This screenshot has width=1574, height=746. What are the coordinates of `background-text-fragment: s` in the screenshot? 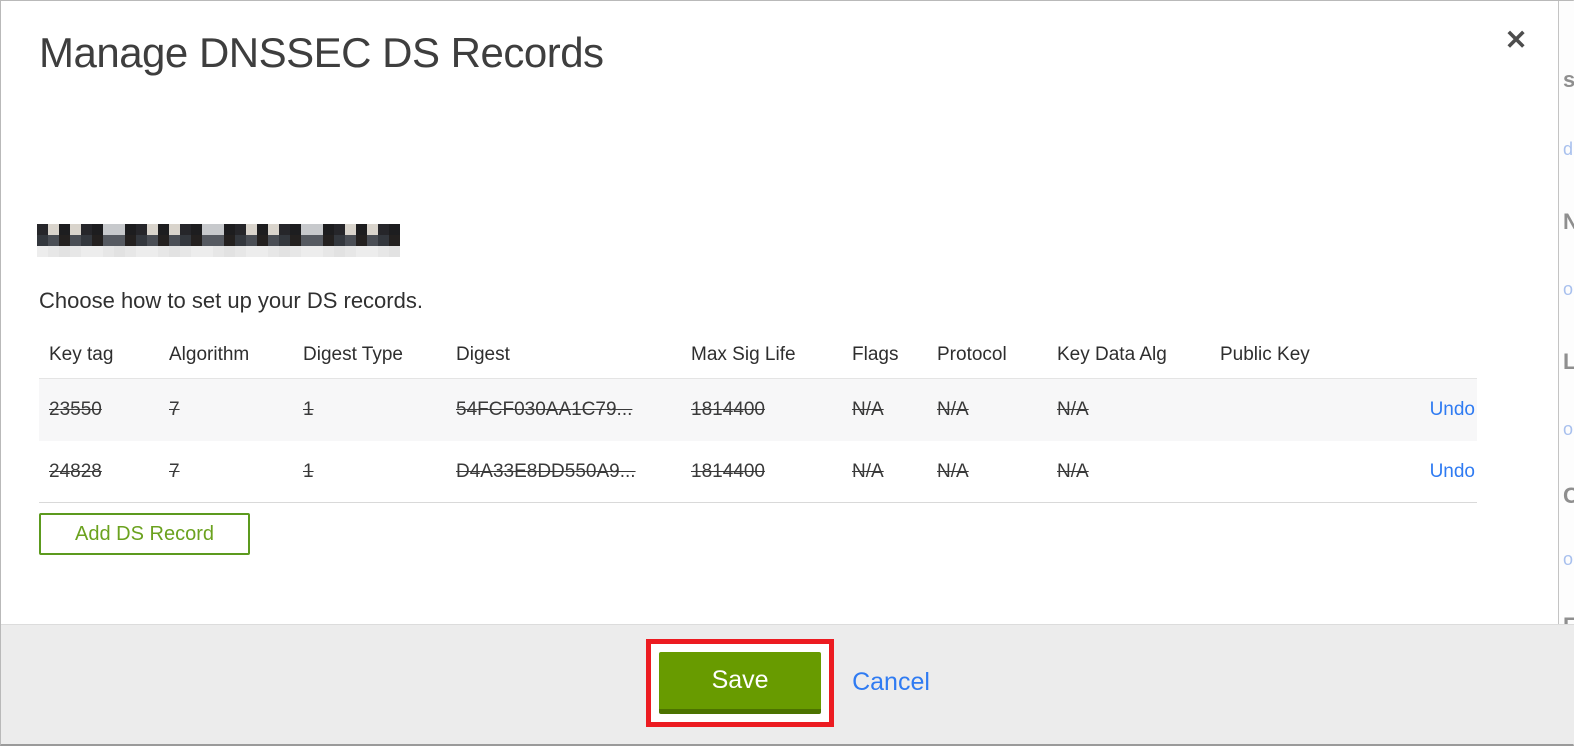 It's located at (1568, 80).